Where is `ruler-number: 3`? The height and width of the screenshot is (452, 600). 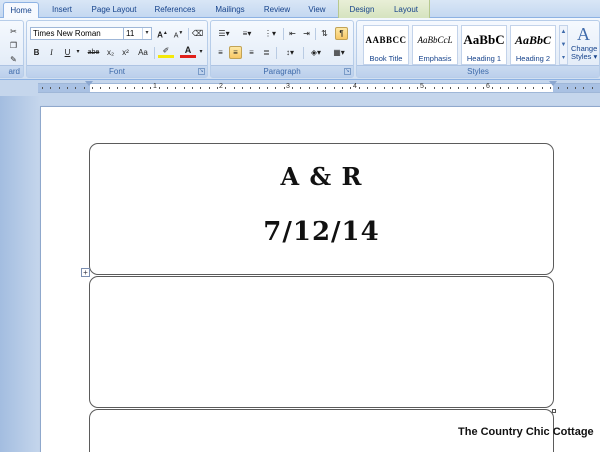
ruler-number: 3 is located at coordinates (288, 86).